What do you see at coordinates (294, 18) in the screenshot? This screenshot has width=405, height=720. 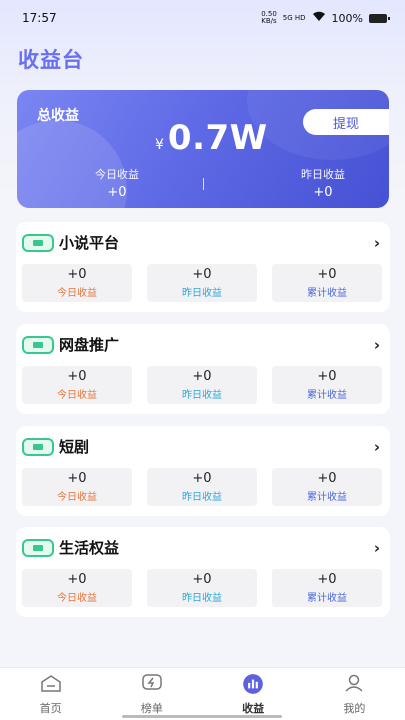 I see `signal-icon: 5G HD` at bounding box center [294, 18].